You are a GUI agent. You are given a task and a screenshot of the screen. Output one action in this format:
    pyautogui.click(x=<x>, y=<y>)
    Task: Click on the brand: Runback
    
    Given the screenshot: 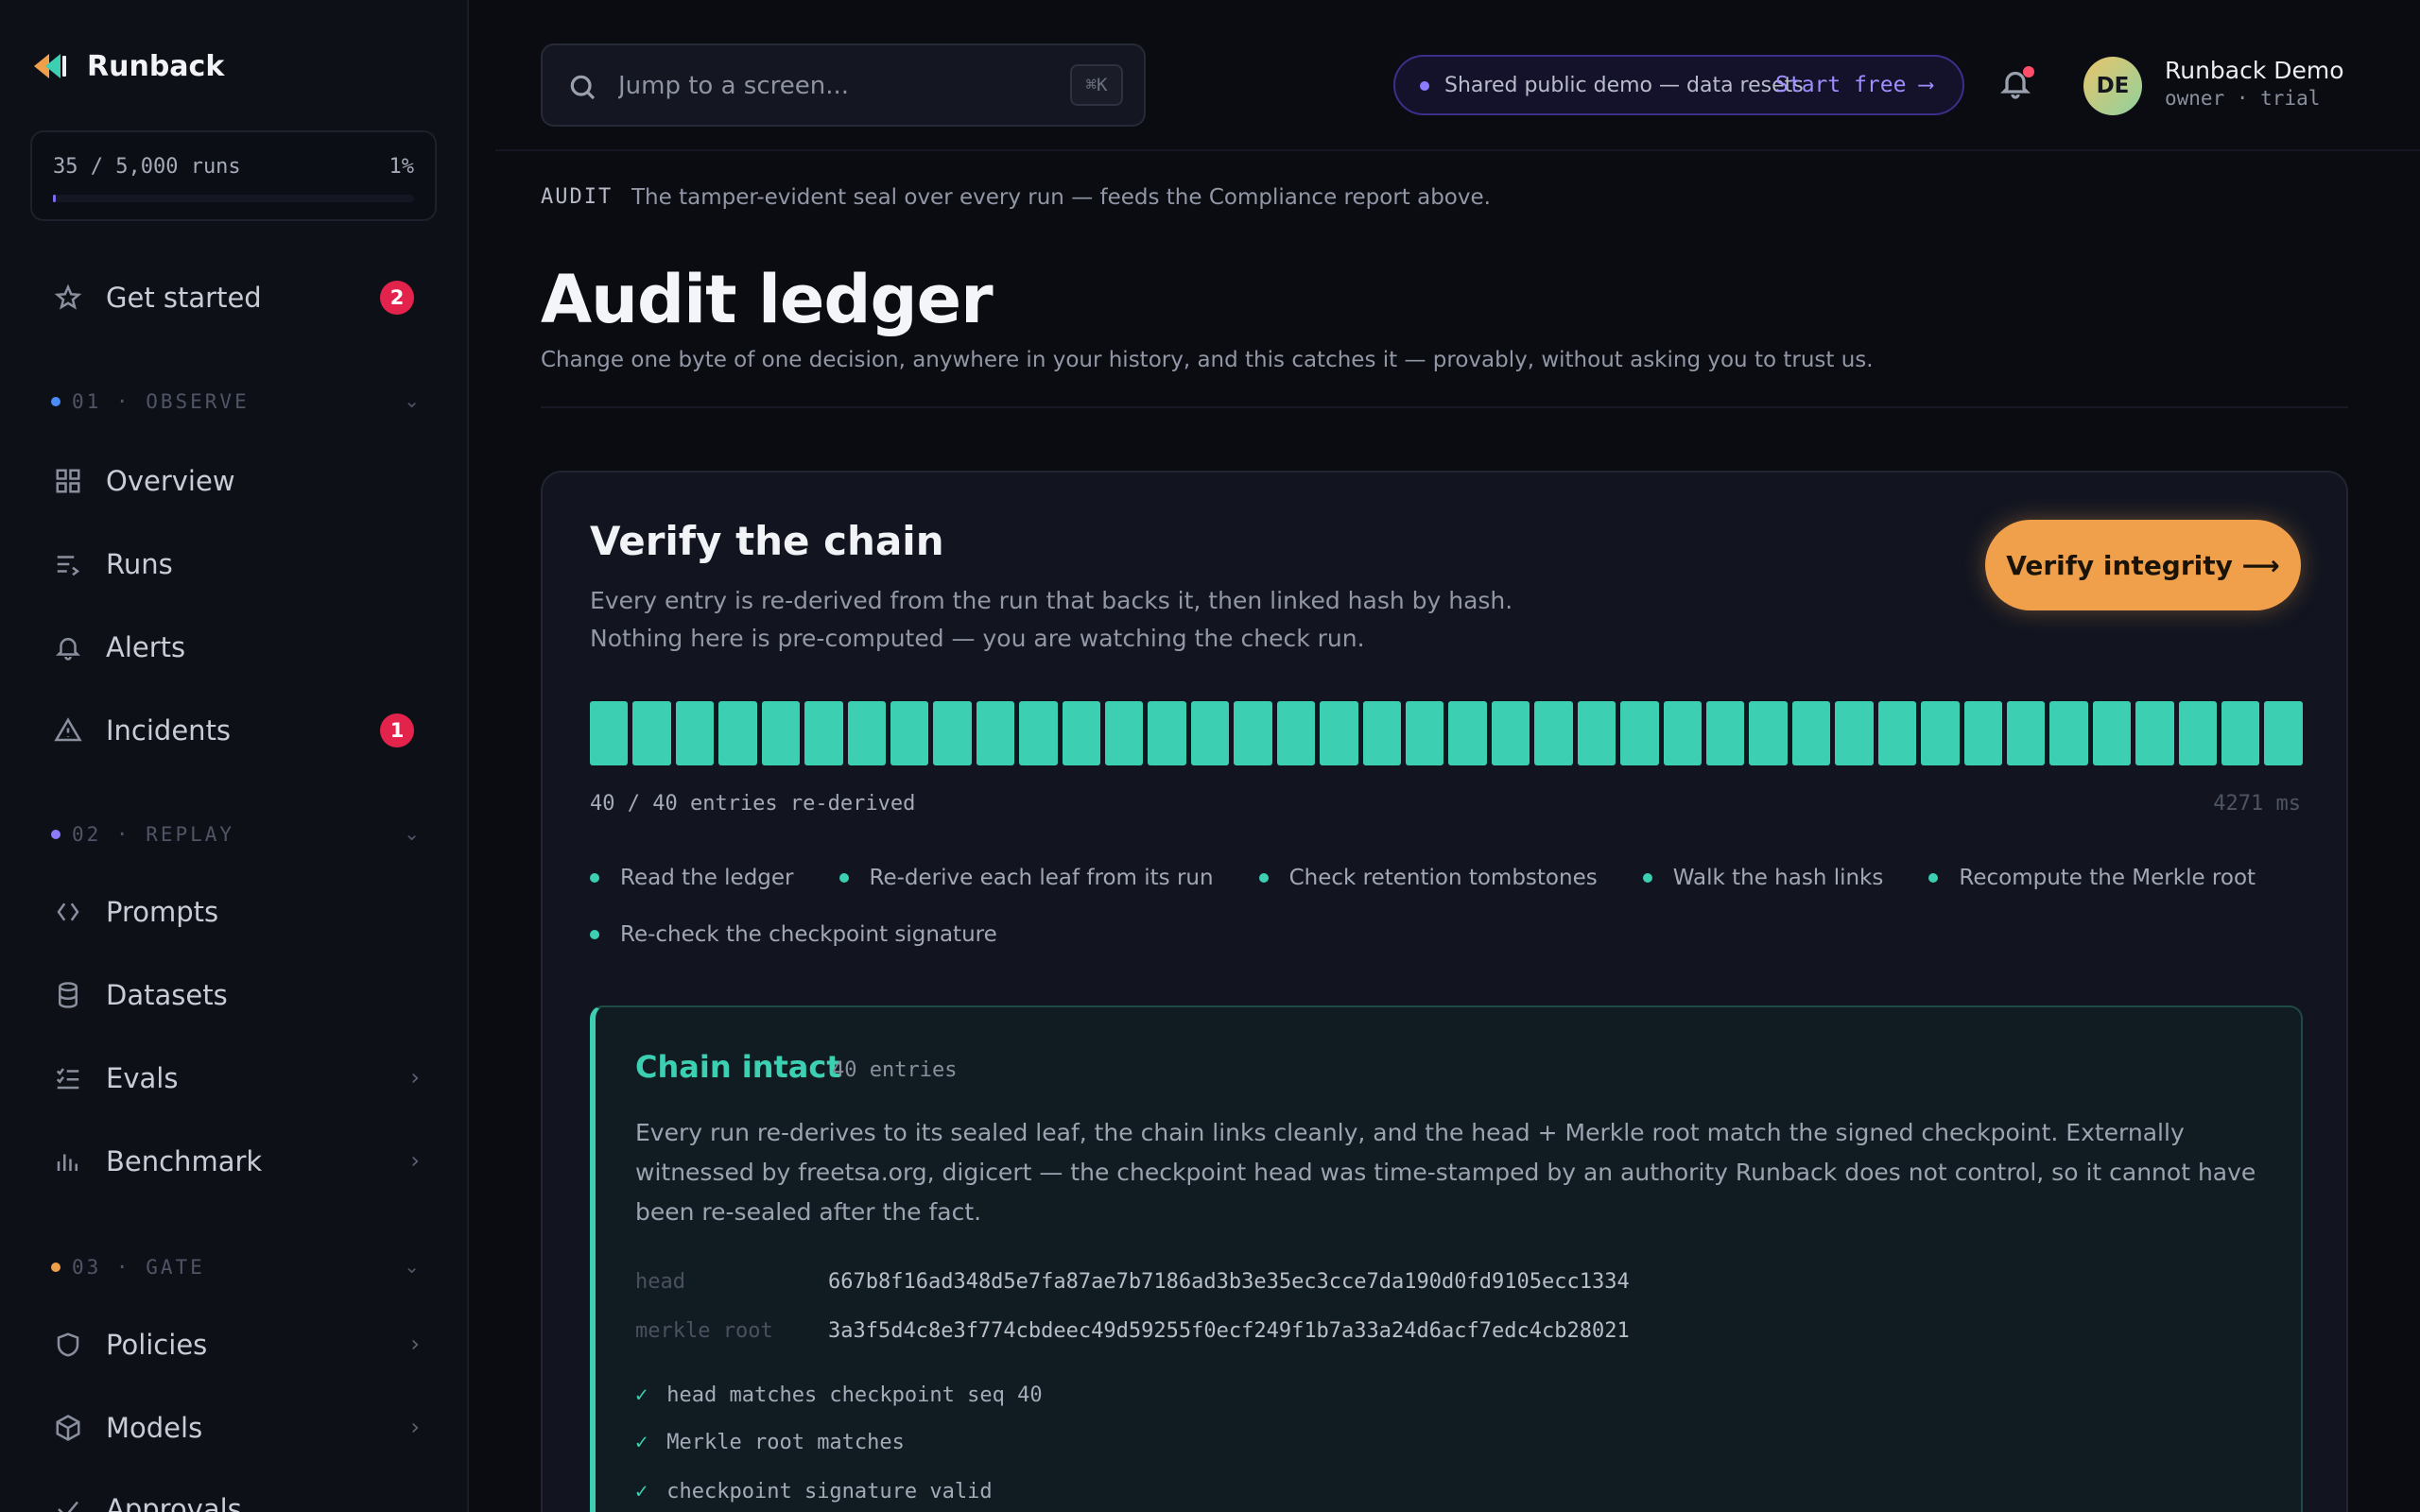 What is the action you would take?
    pyautogui.click(x=128, y=66)
    